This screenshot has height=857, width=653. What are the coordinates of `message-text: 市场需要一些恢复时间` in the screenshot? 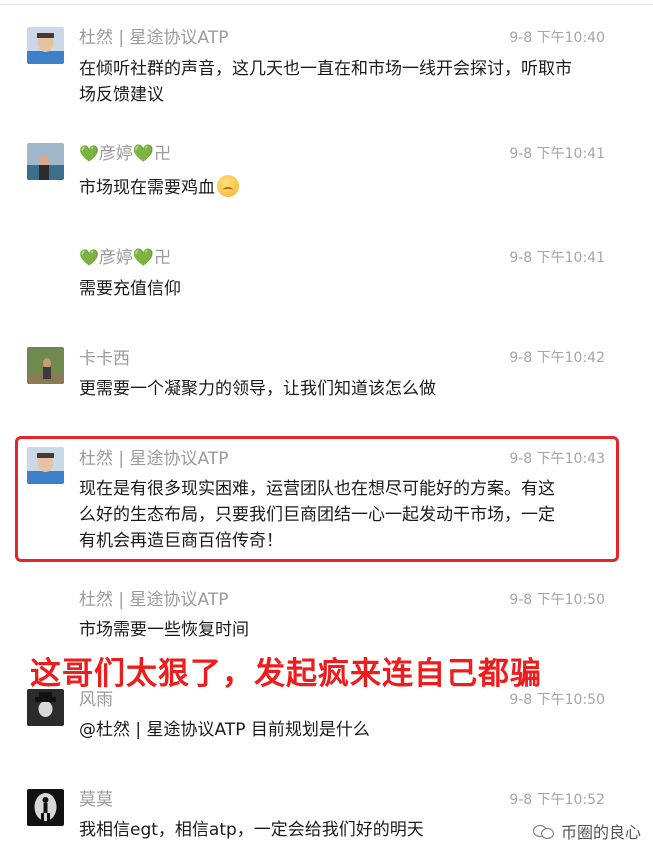 It's located at (164, 630).